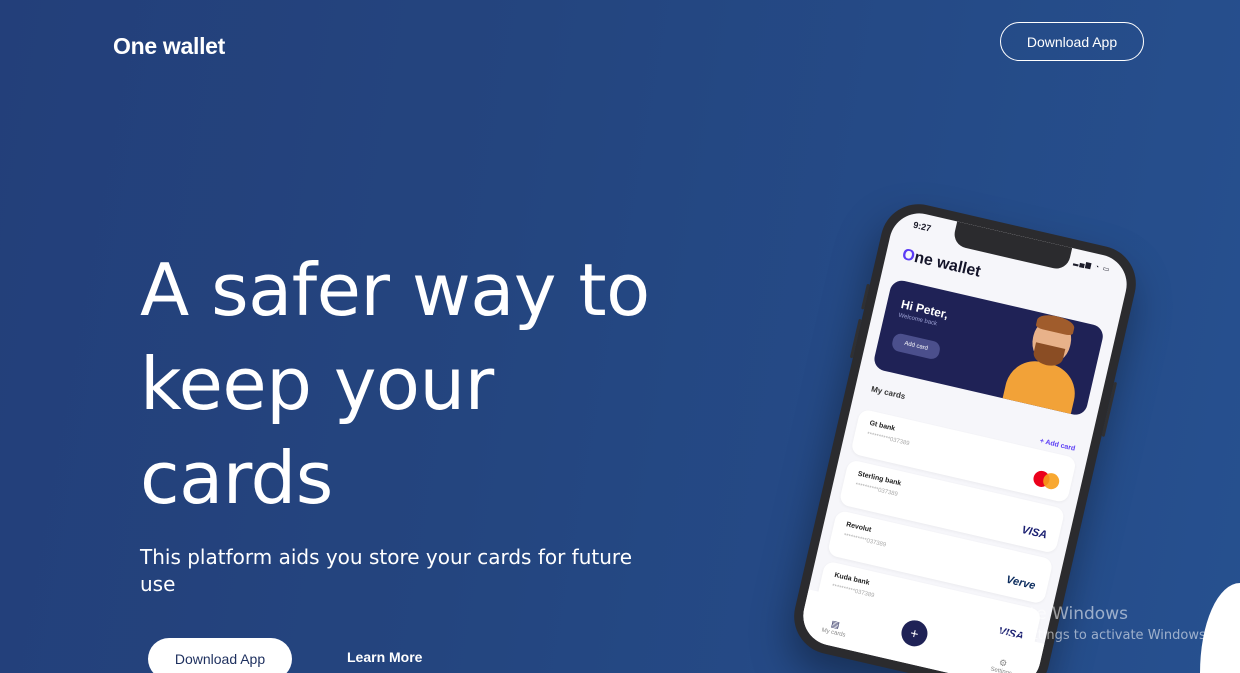 The image size is (1240, 673). I want to click on watermark-title: Activate Windows, so click(1052, 614).